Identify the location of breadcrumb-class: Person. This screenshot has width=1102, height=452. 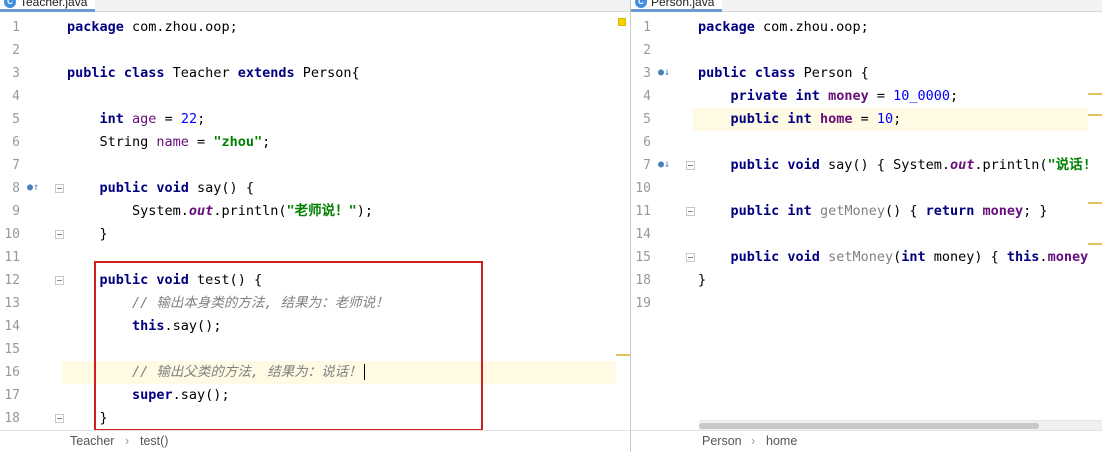
(722, 441).